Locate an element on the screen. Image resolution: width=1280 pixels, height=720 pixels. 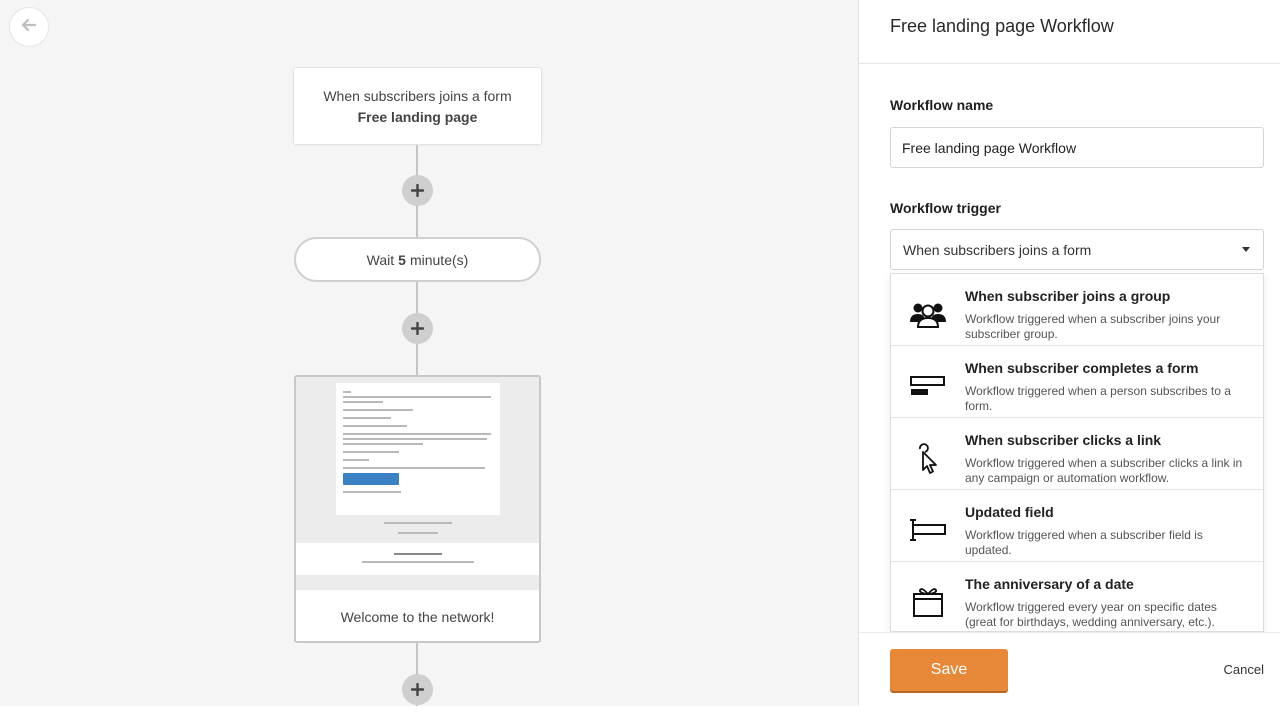
caret-down-icon is located at coordinates (1246, 249).